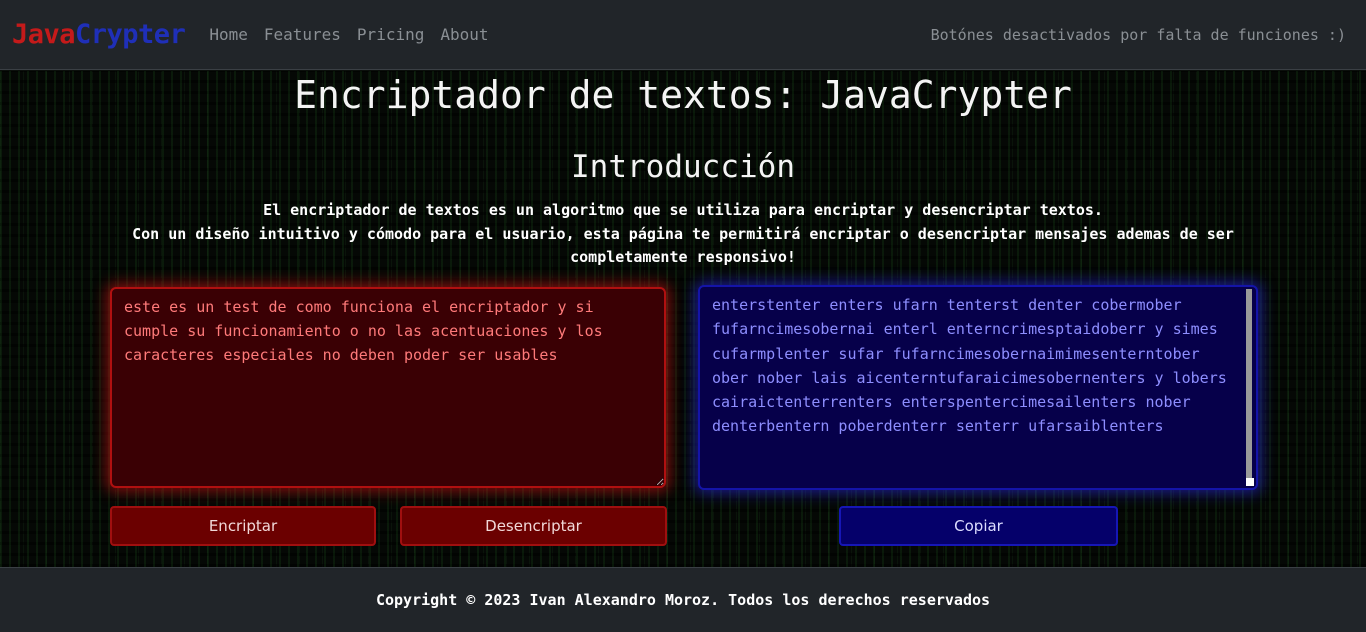  I want to click on decrypt-button: Desencriptar, so click(533, 526).